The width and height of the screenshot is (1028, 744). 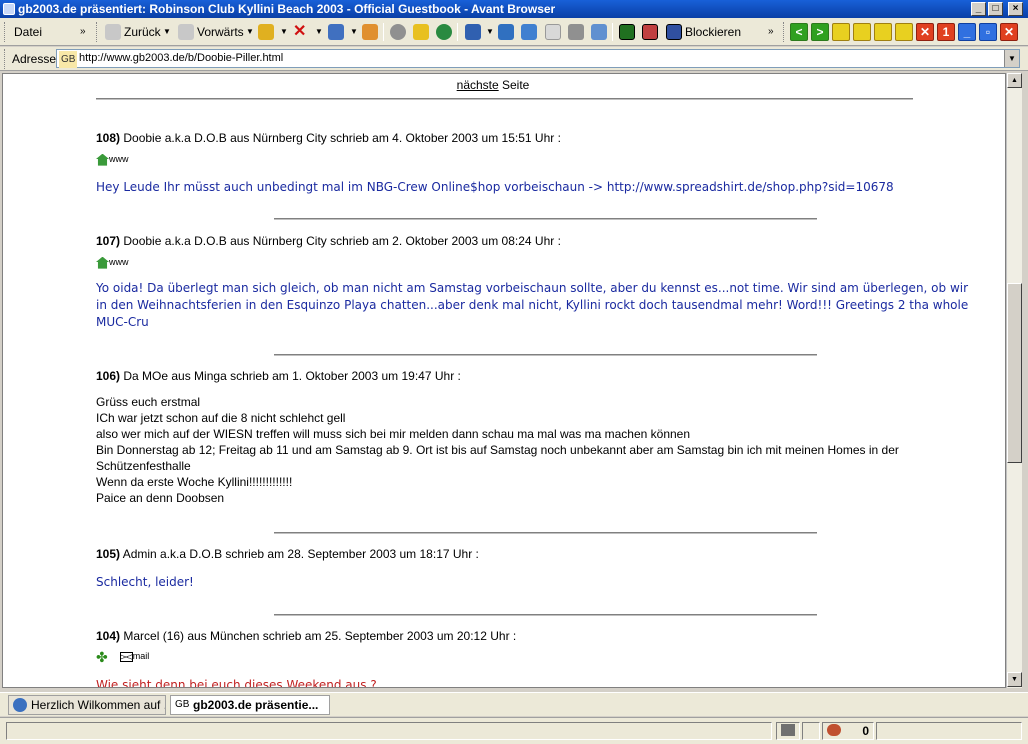 What do you see at coordinates (160, 498) in the screenshot?
I see `message-line: Paice an denn Doobsen` at bounding box center [160, 498].